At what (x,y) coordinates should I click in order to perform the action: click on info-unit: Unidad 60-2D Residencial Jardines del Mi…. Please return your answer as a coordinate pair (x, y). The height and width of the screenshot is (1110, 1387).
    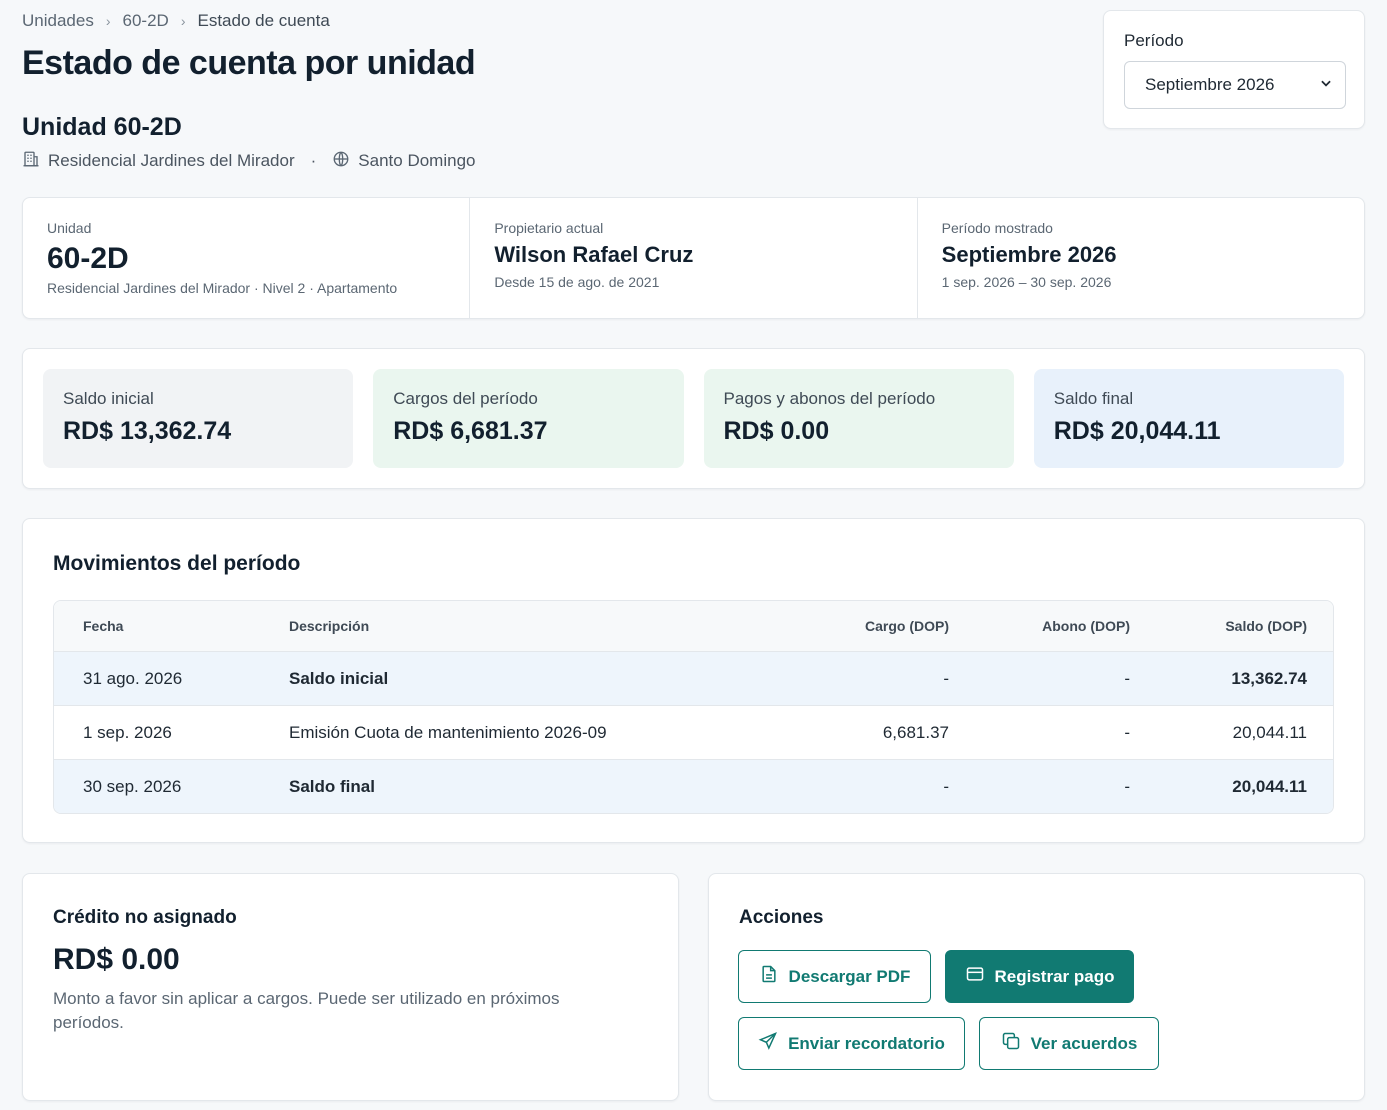
    Looking at the image, I should click on (247, 258).